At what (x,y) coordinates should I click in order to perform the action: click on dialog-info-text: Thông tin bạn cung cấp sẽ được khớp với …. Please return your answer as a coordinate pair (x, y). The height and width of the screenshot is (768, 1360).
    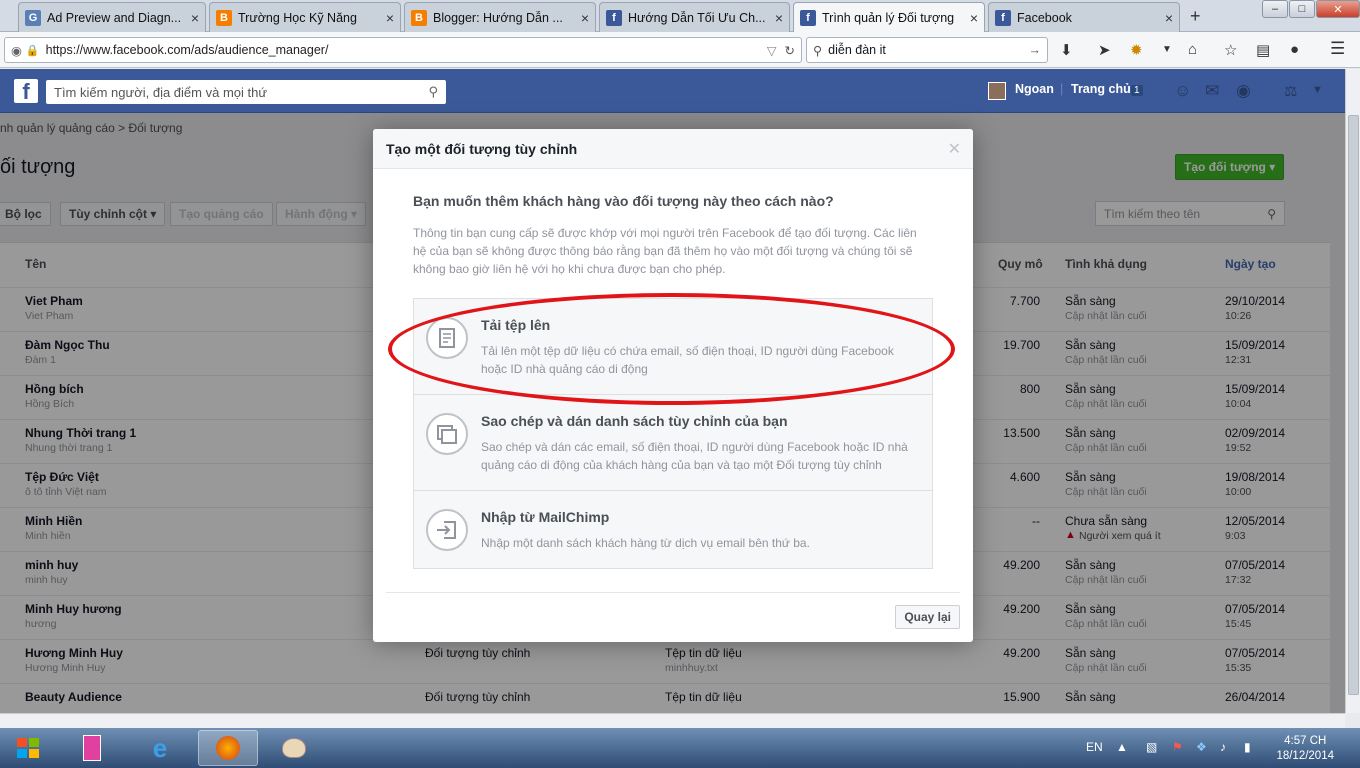
    Looking at the image, I should click on (665, 251).